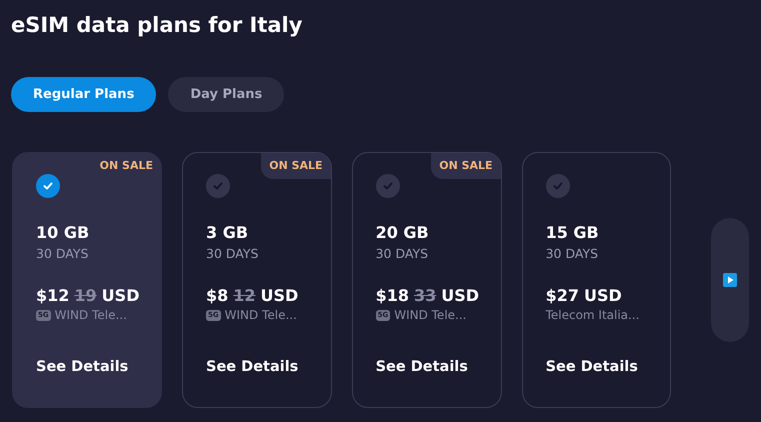  What do you see at coordinates (53, 296) in the screenshot?
I see `sale-price: $12` at bounding box center [53, 296].